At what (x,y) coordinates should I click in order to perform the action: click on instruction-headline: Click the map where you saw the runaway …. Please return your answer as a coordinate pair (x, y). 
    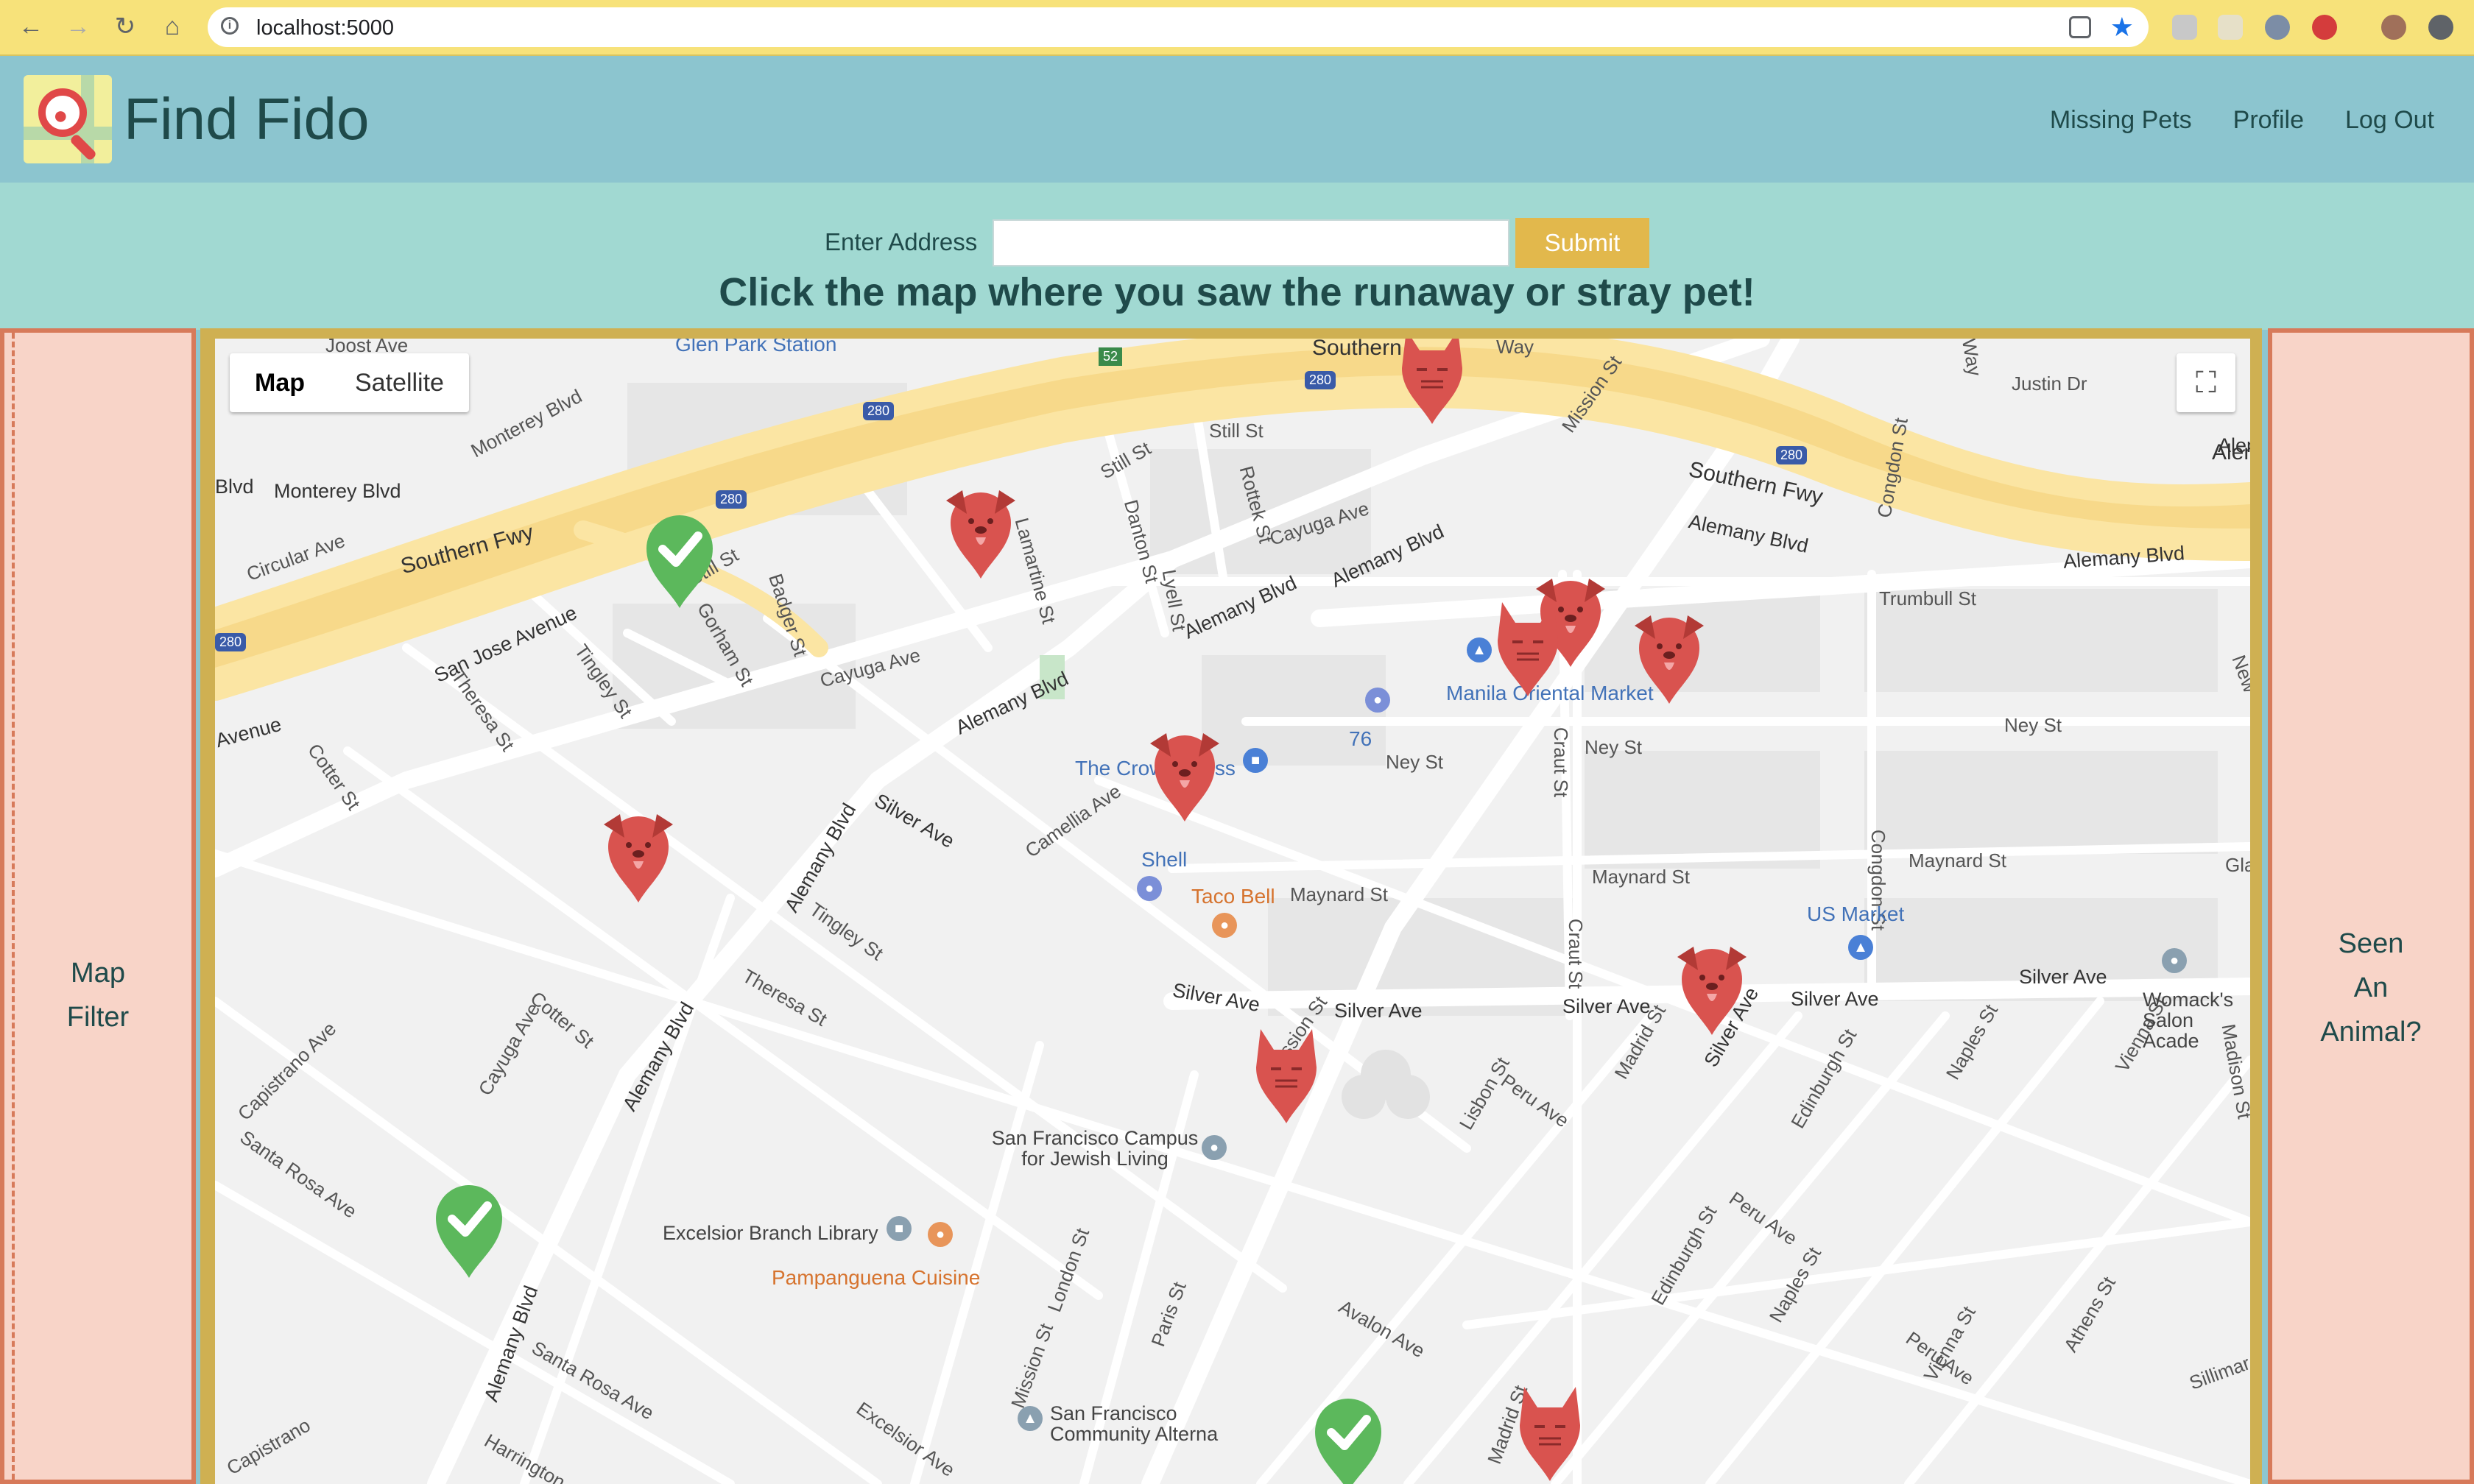
    Looking at the image, I should click on (1237, 292).